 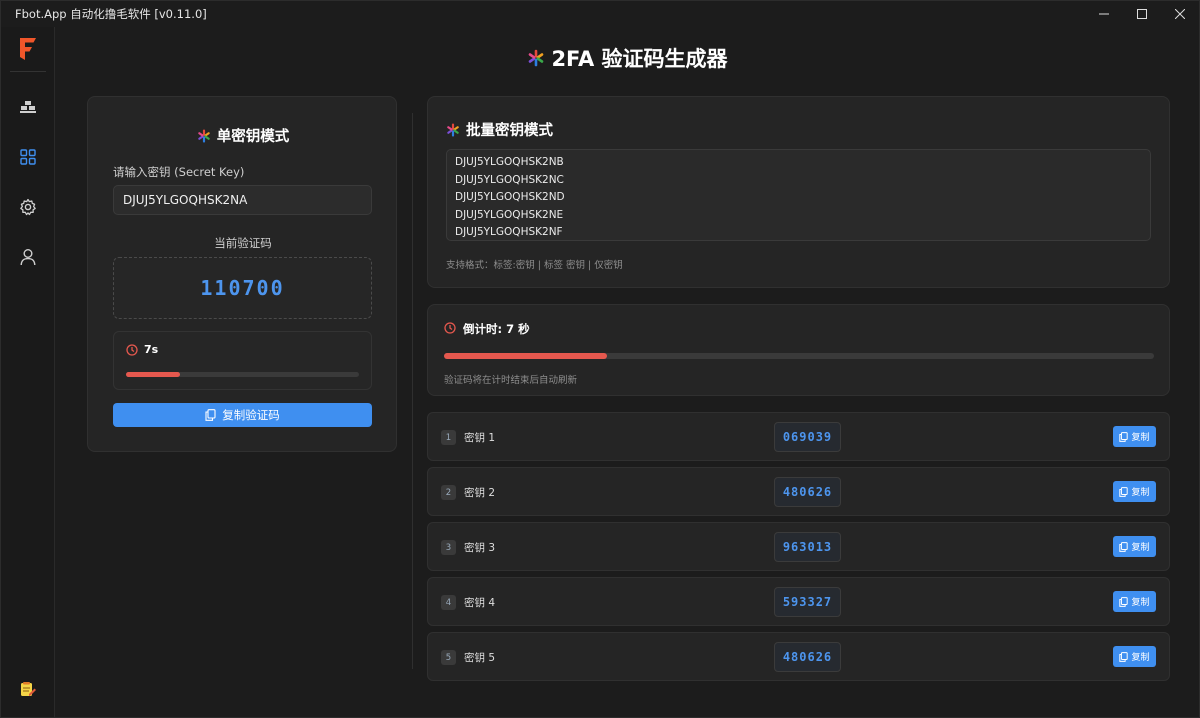 I want to click on minimize-button, so click(x=1104, y=14).